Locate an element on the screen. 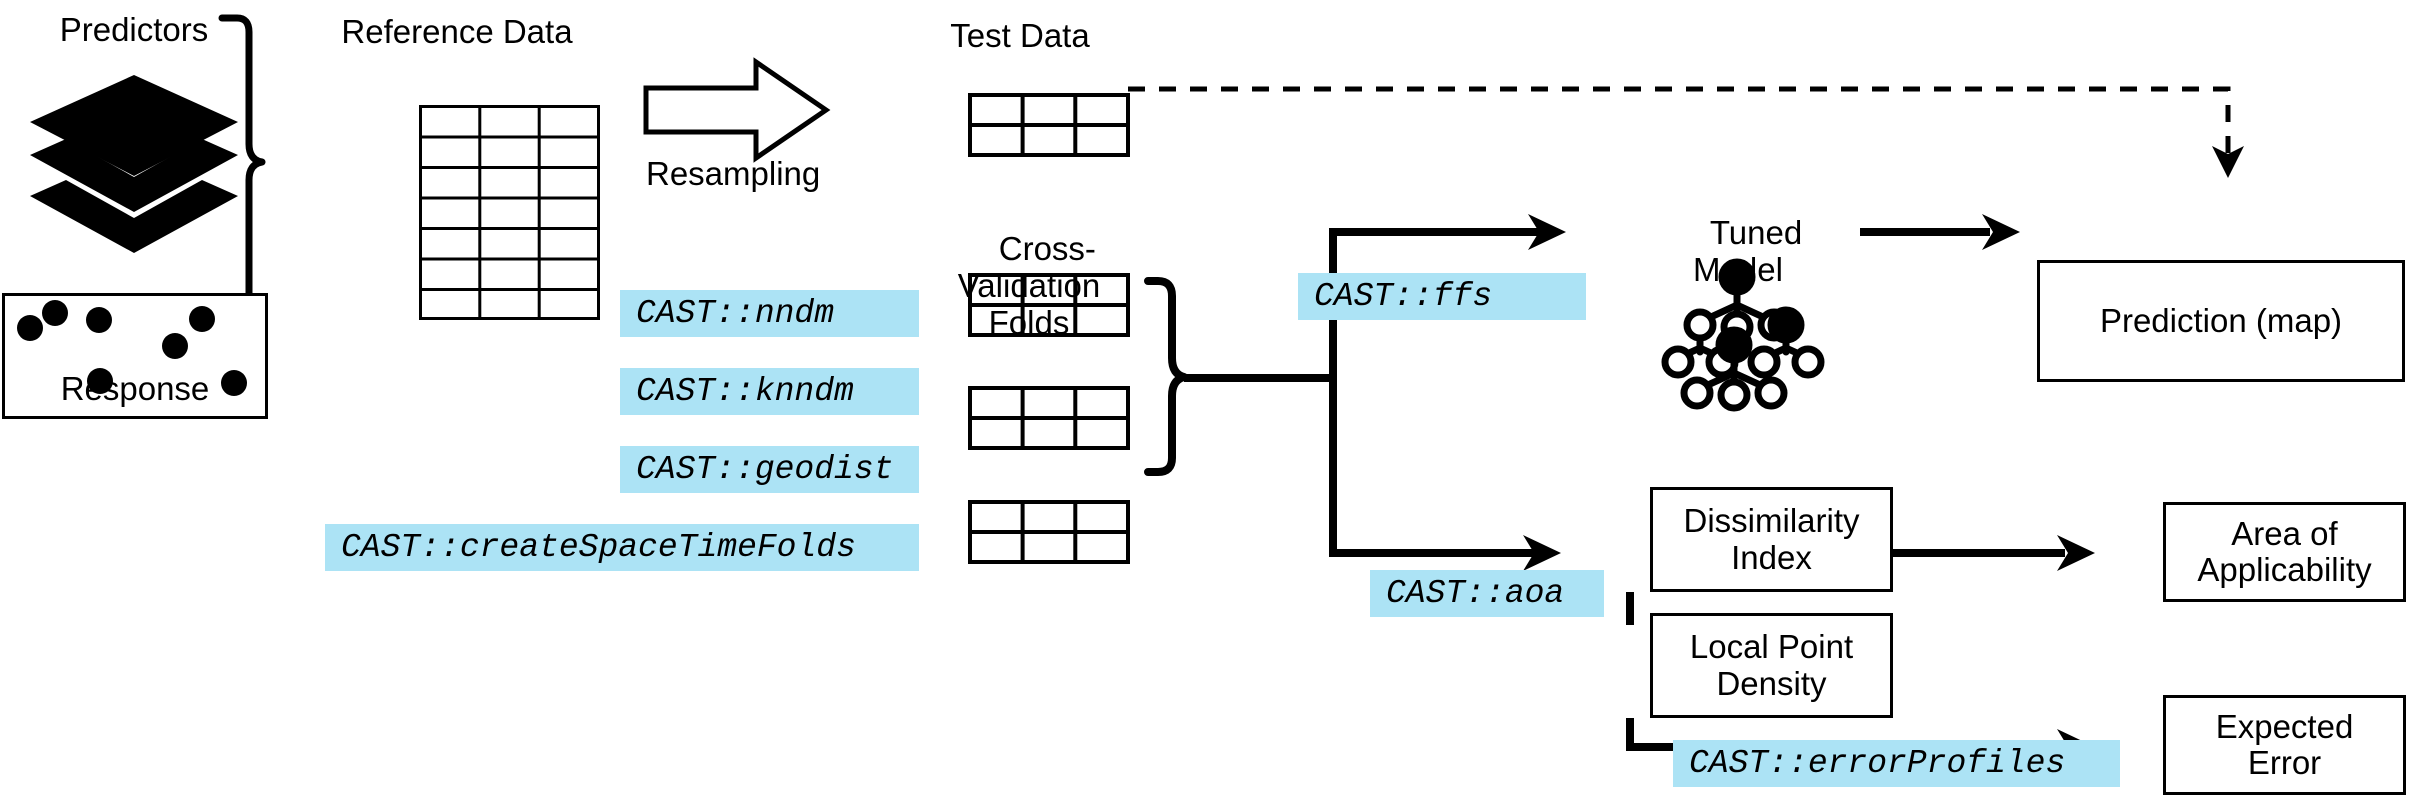 The height and width of the screenshot is (795, 2409). prediction-box: Prediction (map) is located at coordinates (2221, 321).